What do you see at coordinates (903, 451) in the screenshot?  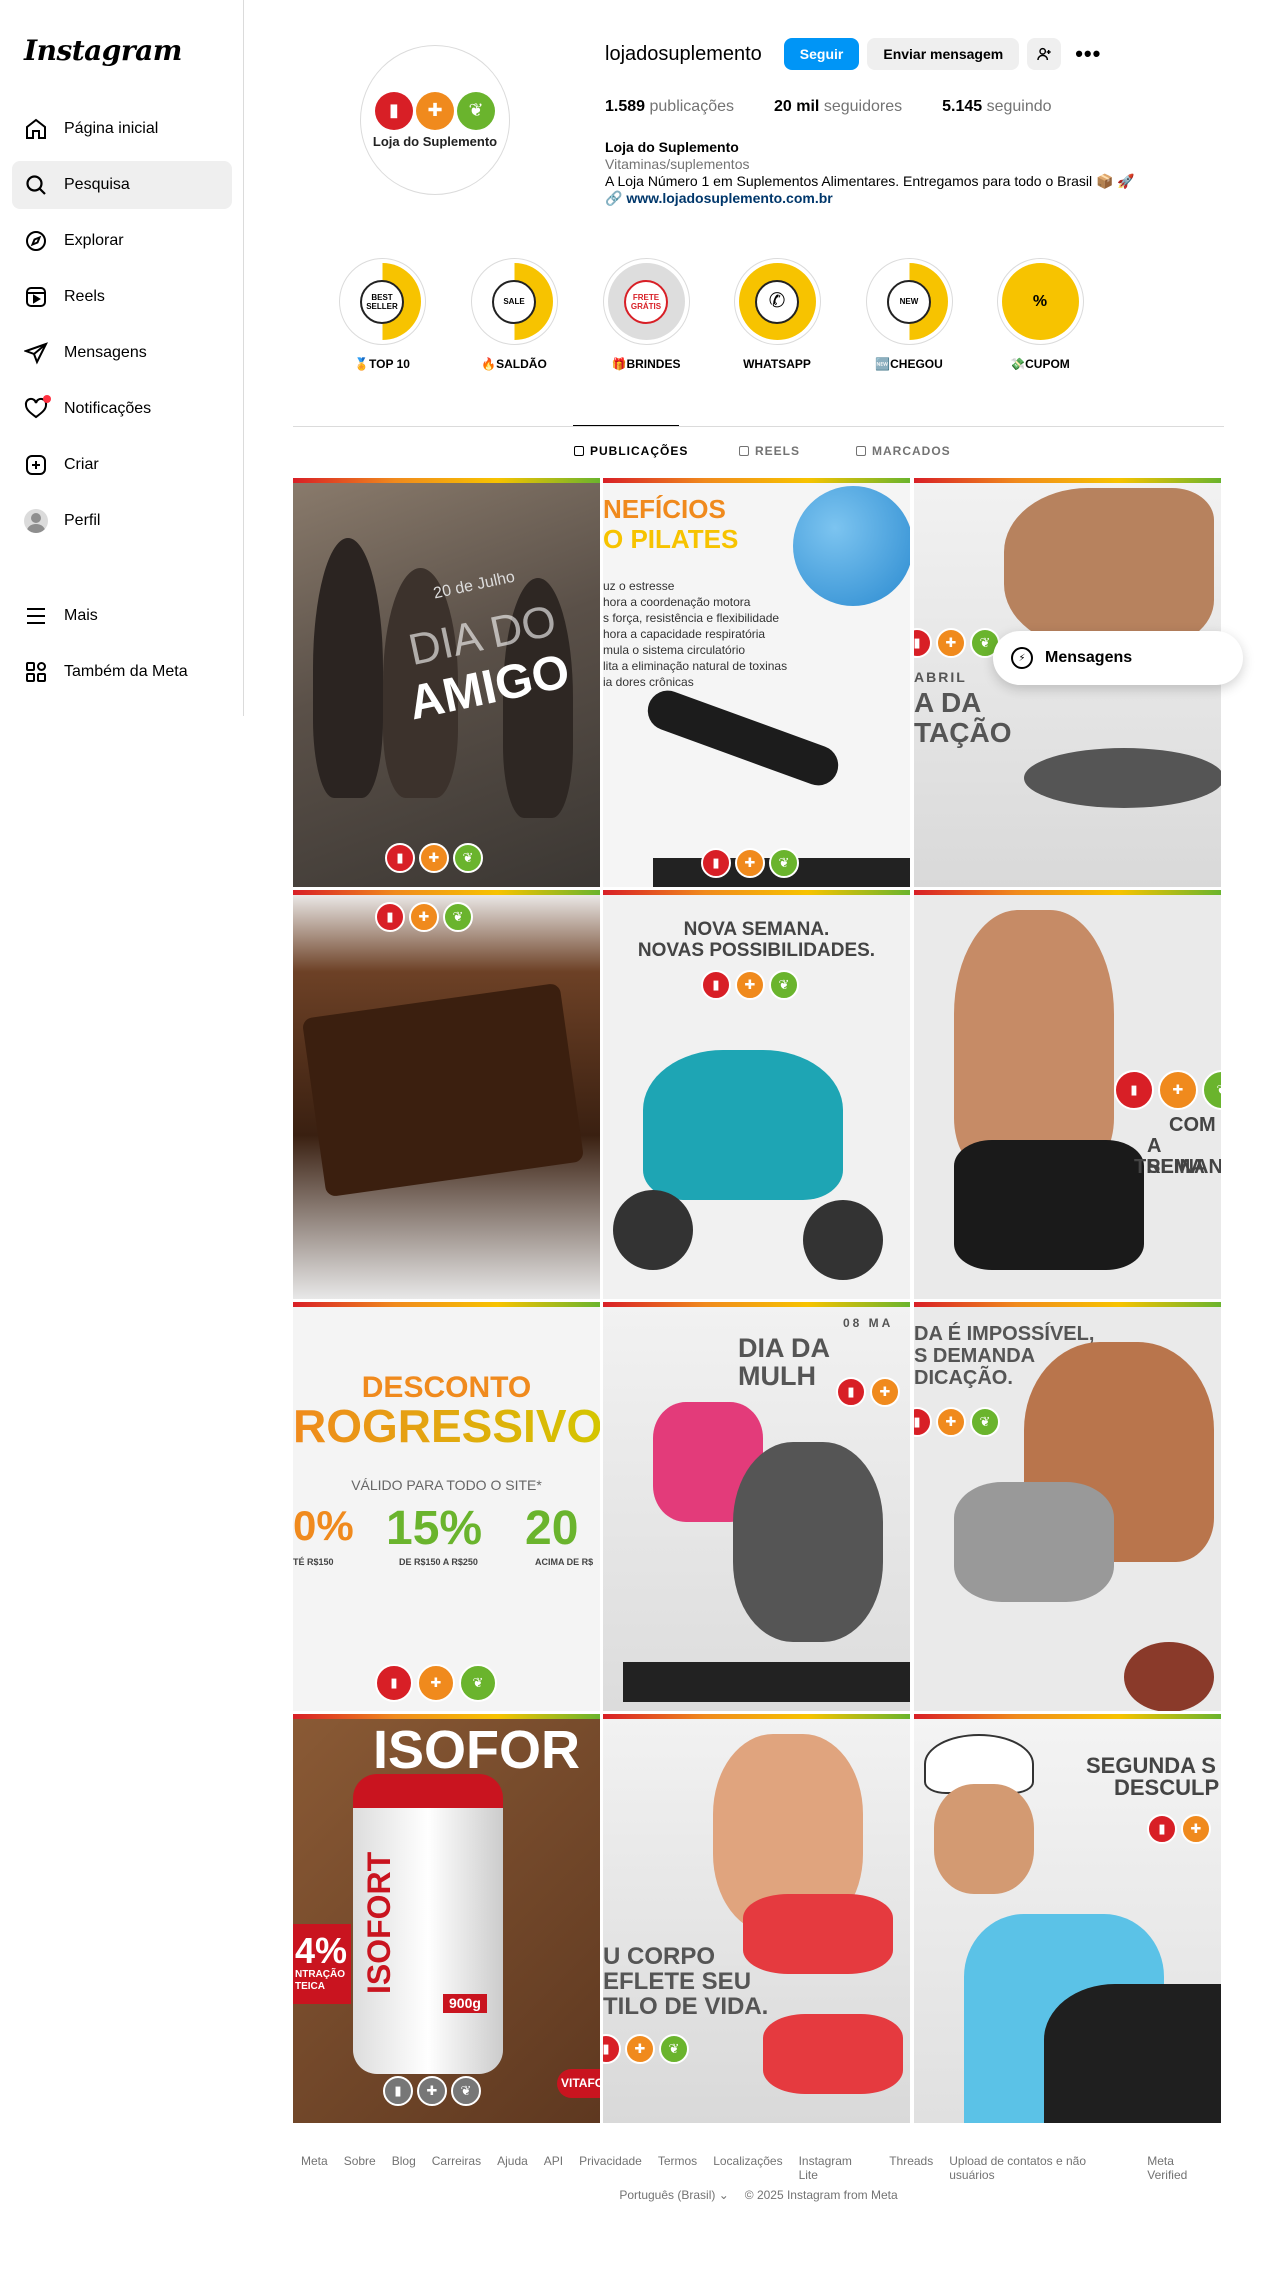 I see `tab-marcados: MARCADOS` at bounding box center [903, 451].